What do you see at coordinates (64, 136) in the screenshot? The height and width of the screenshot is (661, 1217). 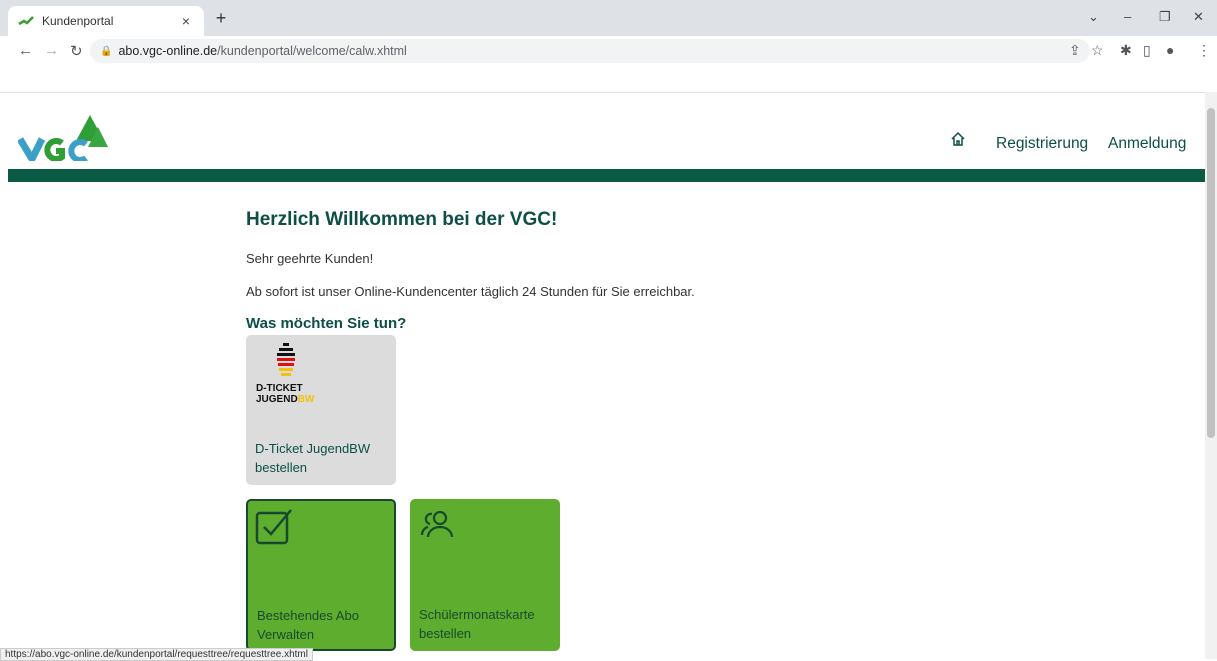 I see `vgc-logo` at bounding box center [64, 136].